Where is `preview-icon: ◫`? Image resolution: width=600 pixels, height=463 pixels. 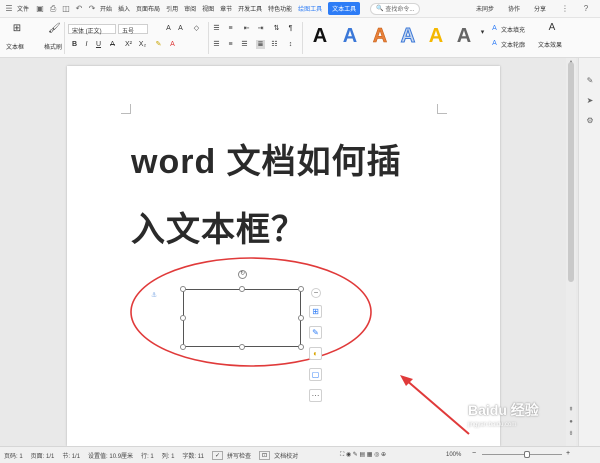 preview-icon: ◫ is located at coordinates (66, 9).